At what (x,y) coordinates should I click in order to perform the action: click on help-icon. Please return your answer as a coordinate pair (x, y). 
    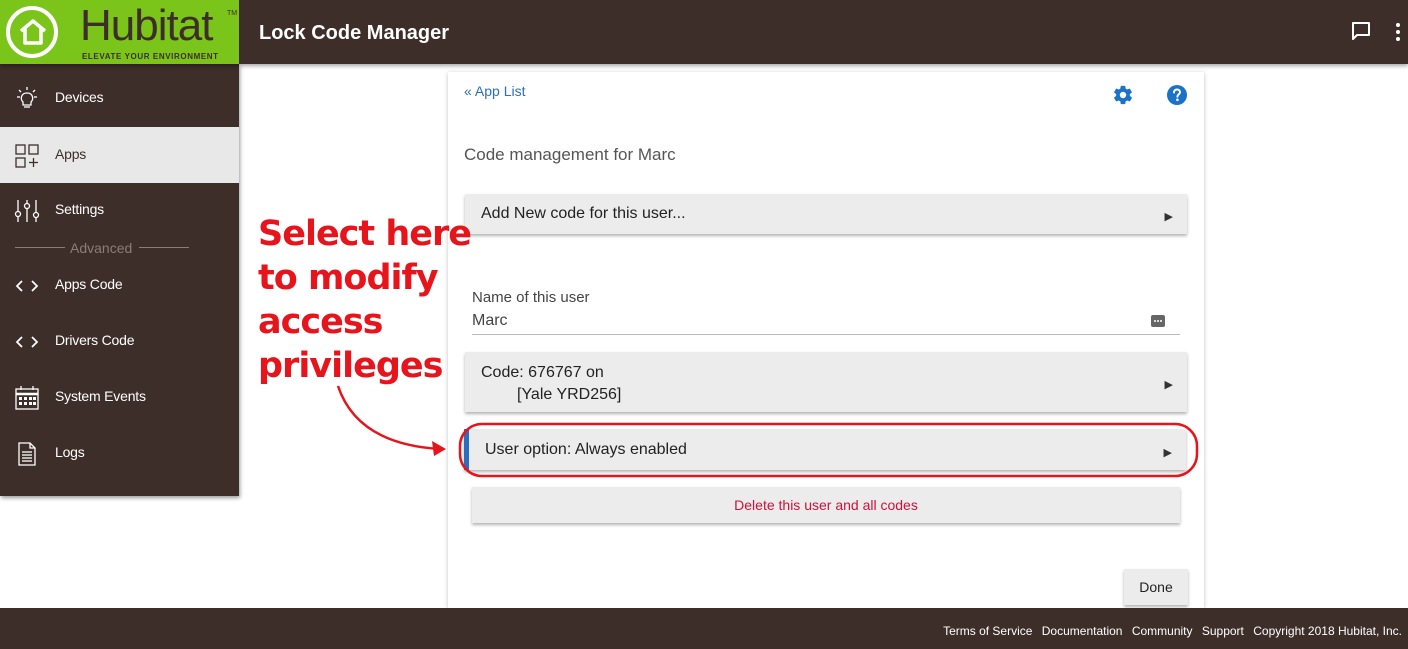
    Looking at the image, I should click on (1177, 97).